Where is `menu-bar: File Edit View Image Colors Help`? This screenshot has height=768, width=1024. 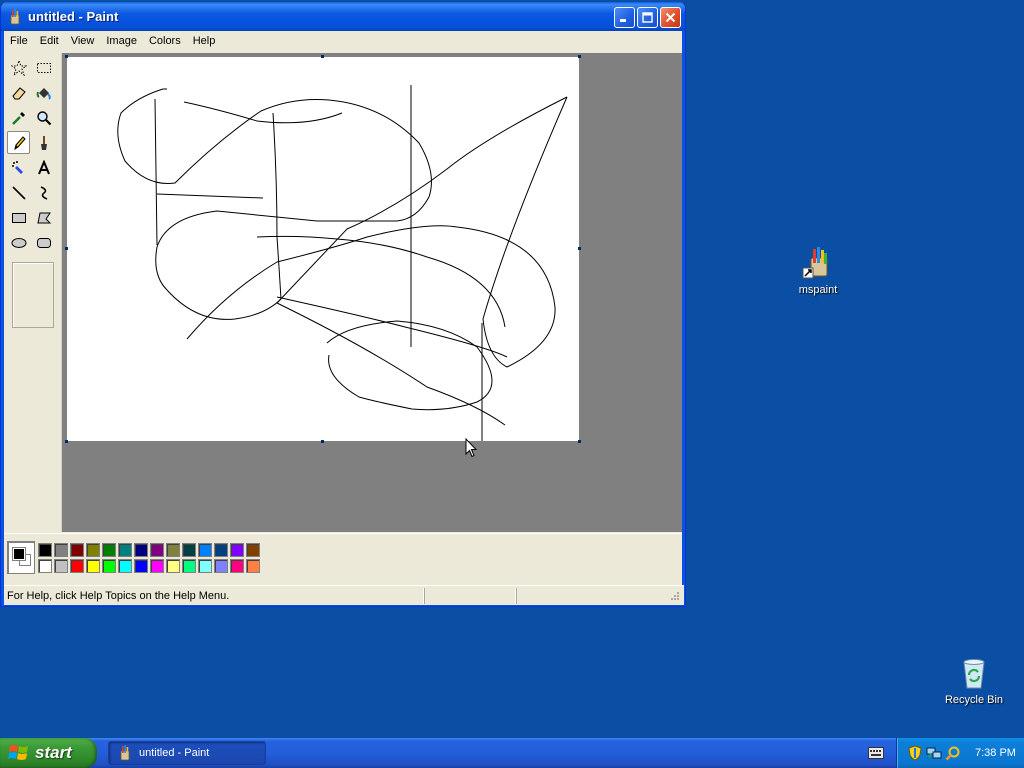 menu-bar: File Edit View Image Colors Help is located at coordinates (343, 41).